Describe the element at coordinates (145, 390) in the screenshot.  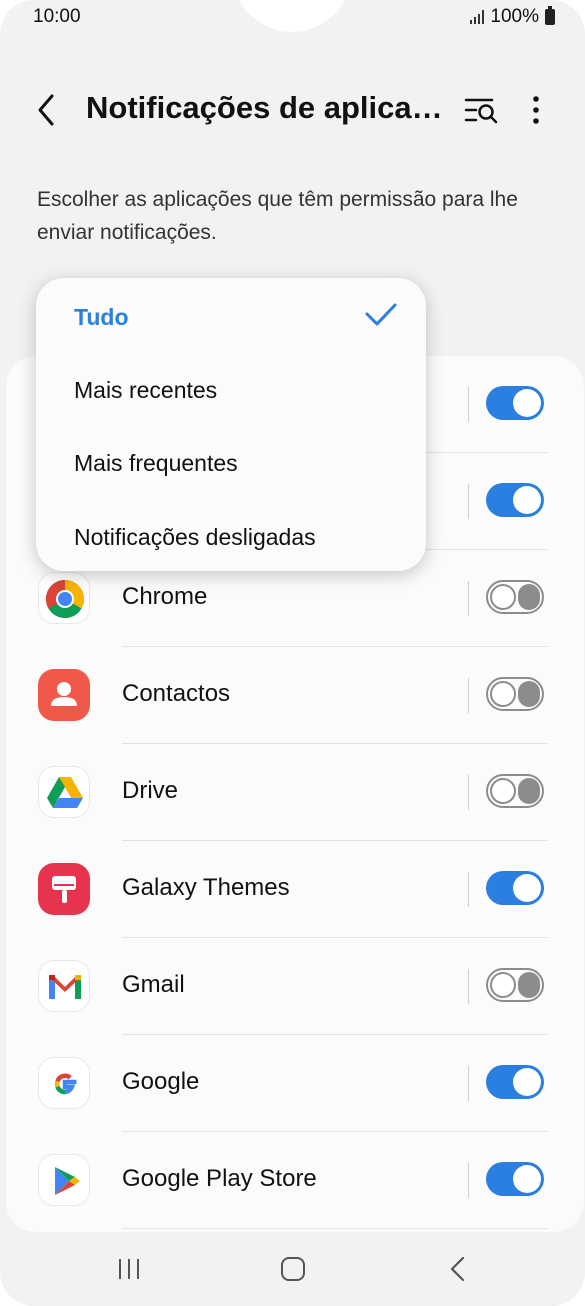
I see `dropdown-item-mais-recentes: Mais recentes` at that location.